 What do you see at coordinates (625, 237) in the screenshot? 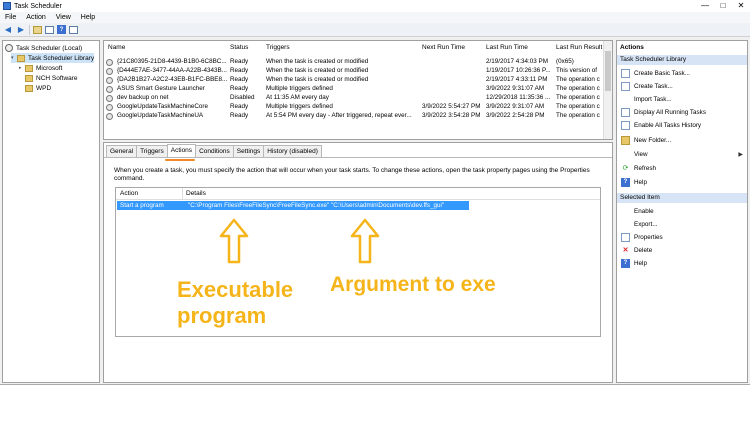
I see `properties-icon` at bounding box center [625, 237].